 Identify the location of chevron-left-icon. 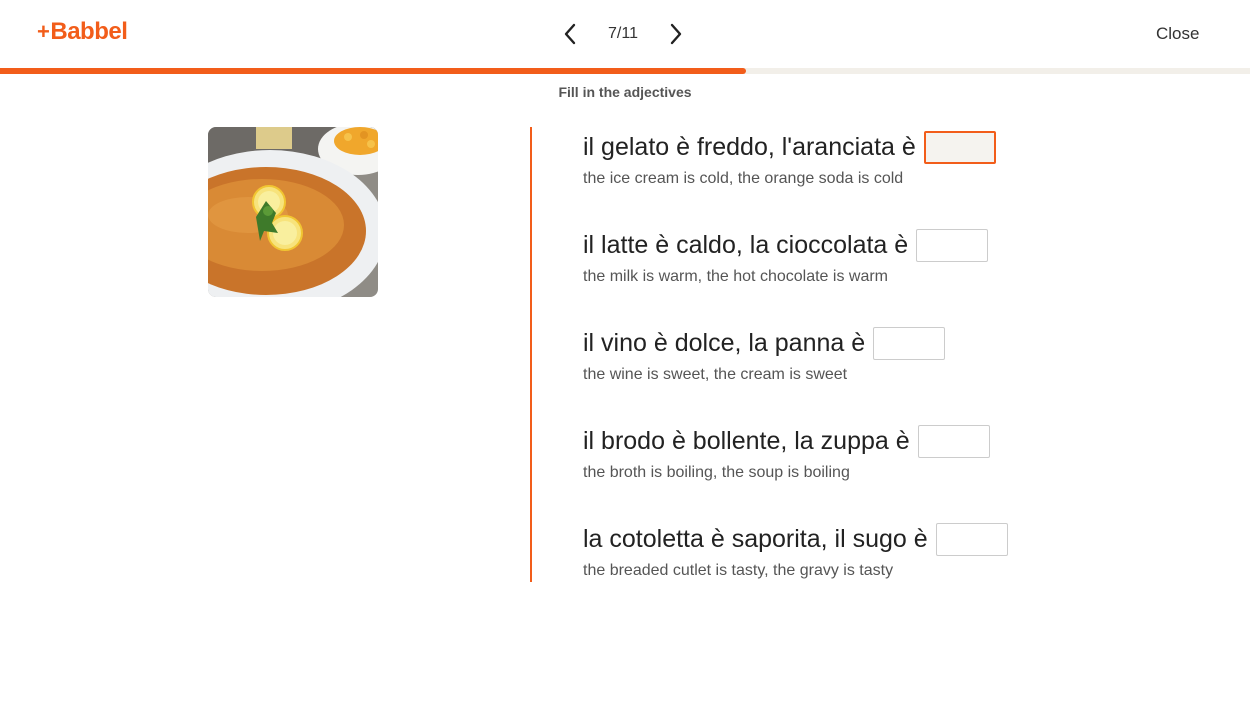
(570, 34).